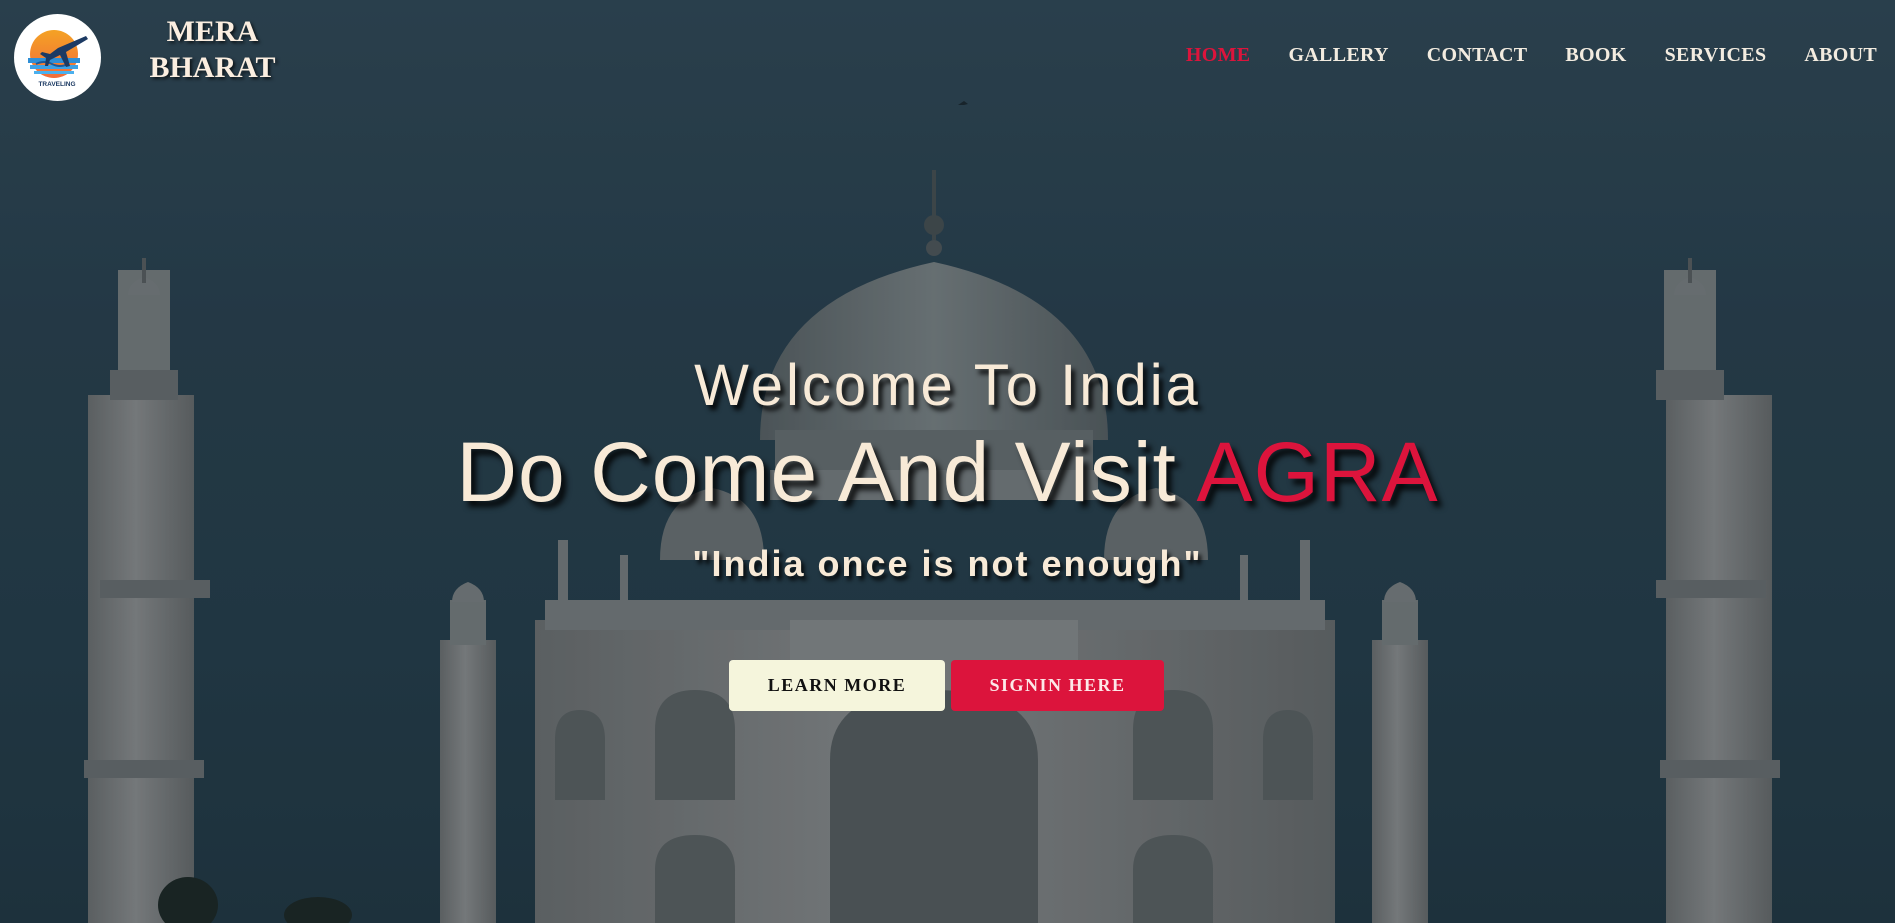 This screenshot has width=1895, height=923. I want to click on brand-line-1: MERA, so click(212, 31).